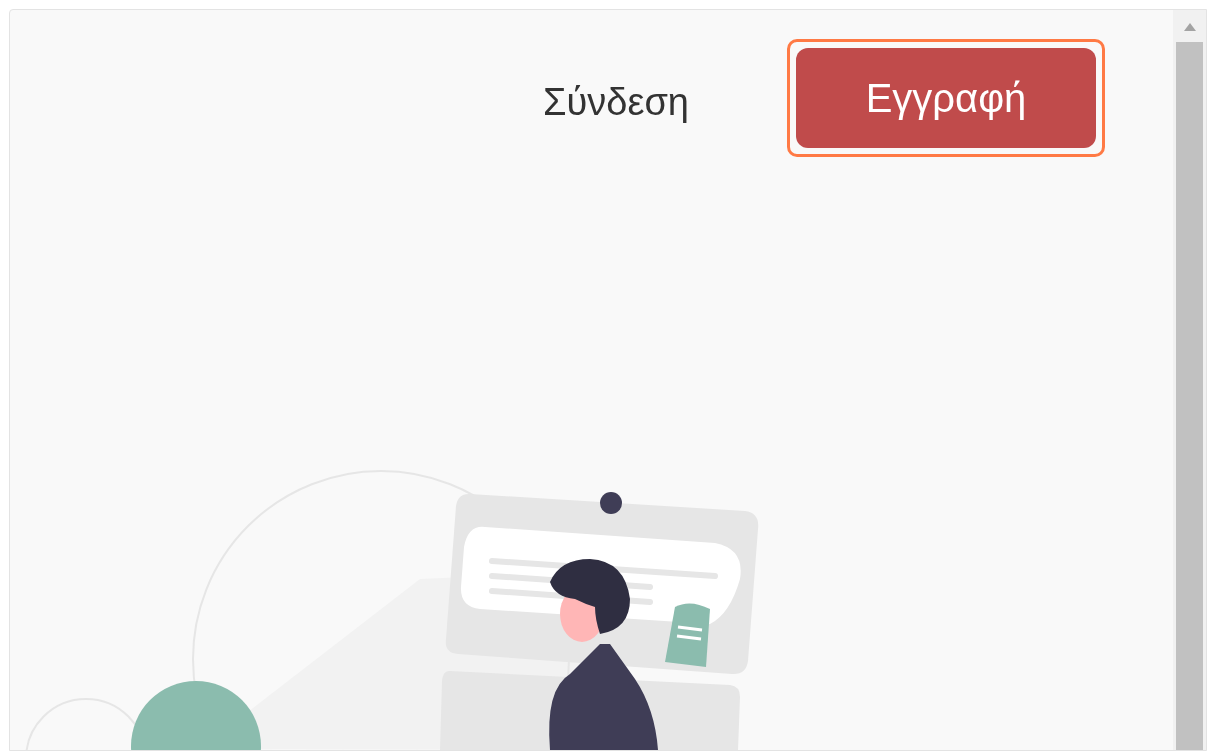 The width and height of the screenshot is (1207, 751). I want to click on scrollbar-thumb, so click(1189, 396).